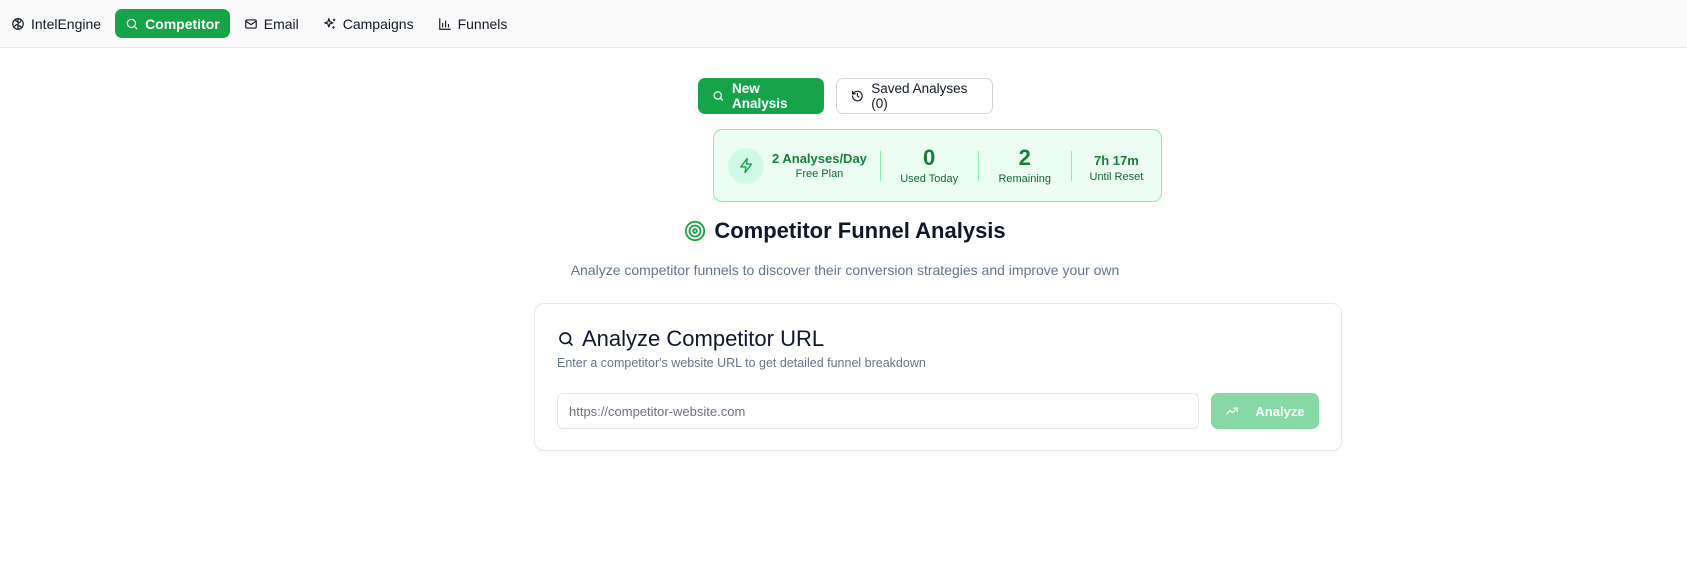  Describe the element at coordinates (819, 174) in the screenshot. I see `plan-subtitle: Free Plan` at that location.